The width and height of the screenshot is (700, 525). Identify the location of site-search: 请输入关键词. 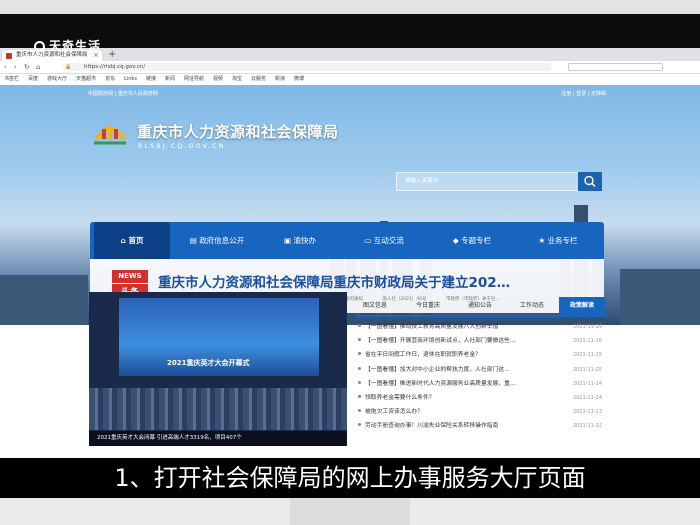
(499, 181).